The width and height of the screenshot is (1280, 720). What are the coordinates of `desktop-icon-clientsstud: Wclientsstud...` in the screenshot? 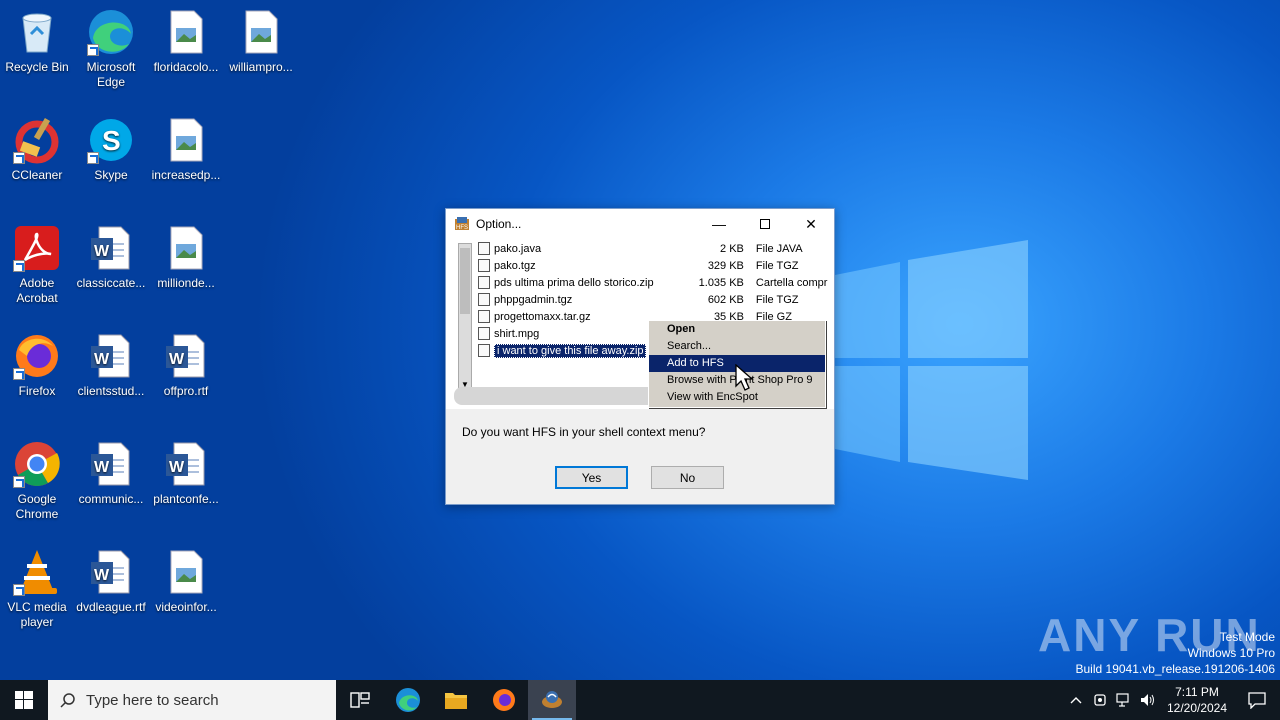 It's located at (111, 365).